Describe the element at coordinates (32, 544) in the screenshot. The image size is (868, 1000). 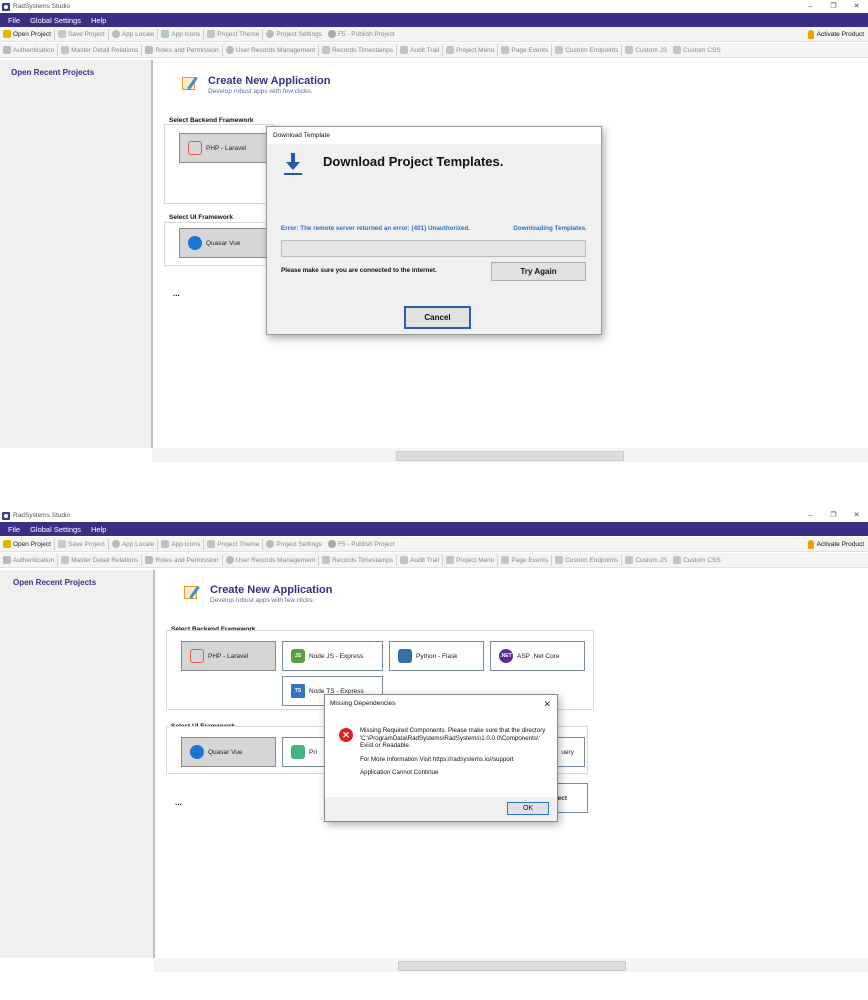
I see `open-project-label: Open Project` at that location.